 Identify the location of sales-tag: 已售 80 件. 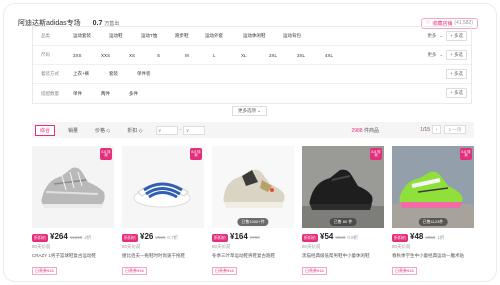
(343, 222).